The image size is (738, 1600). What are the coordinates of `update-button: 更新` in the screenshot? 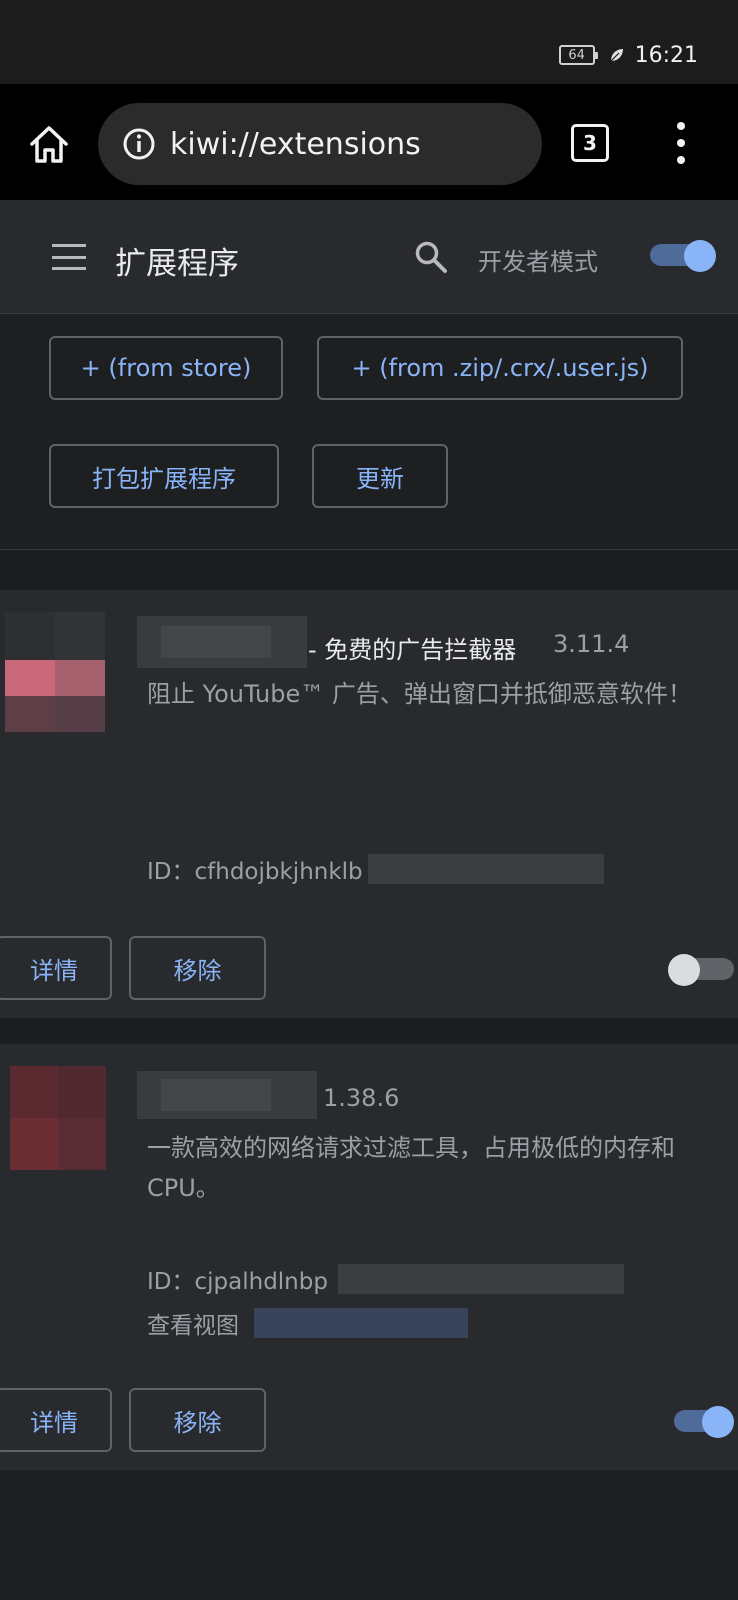 It's located at (380, 476).